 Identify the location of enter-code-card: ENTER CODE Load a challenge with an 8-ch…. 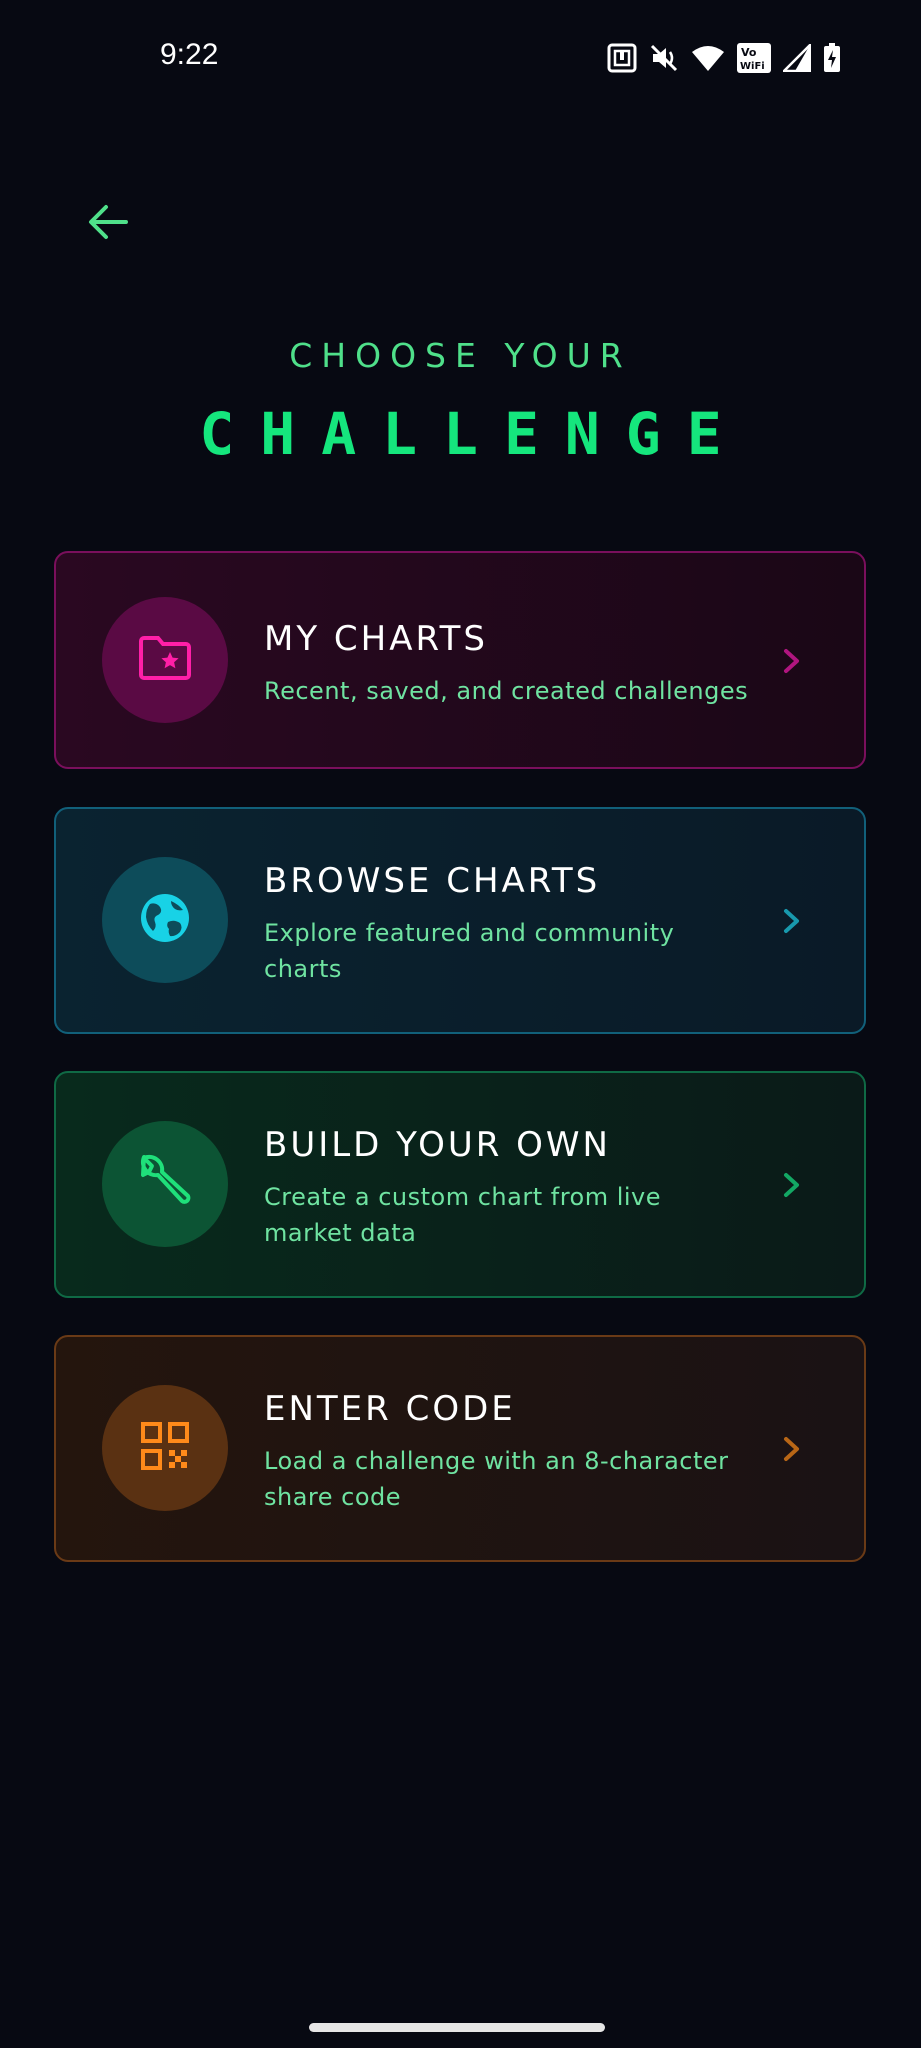
(460, 1448).